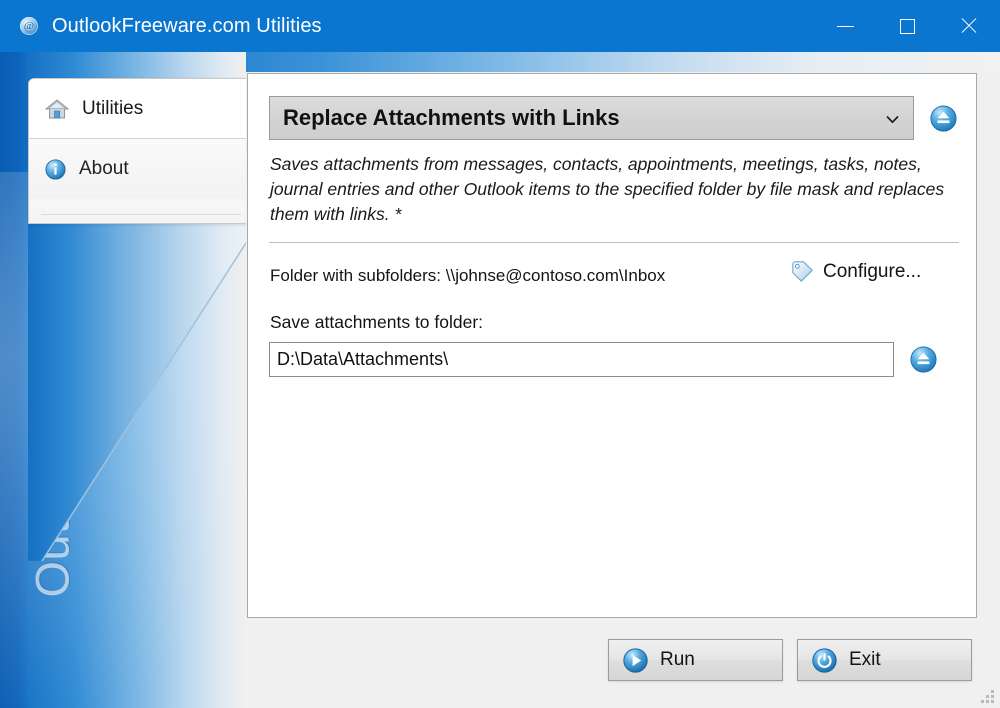 The image size is (1000, 708). I want to click on maximize-icon, so click(907, 26).